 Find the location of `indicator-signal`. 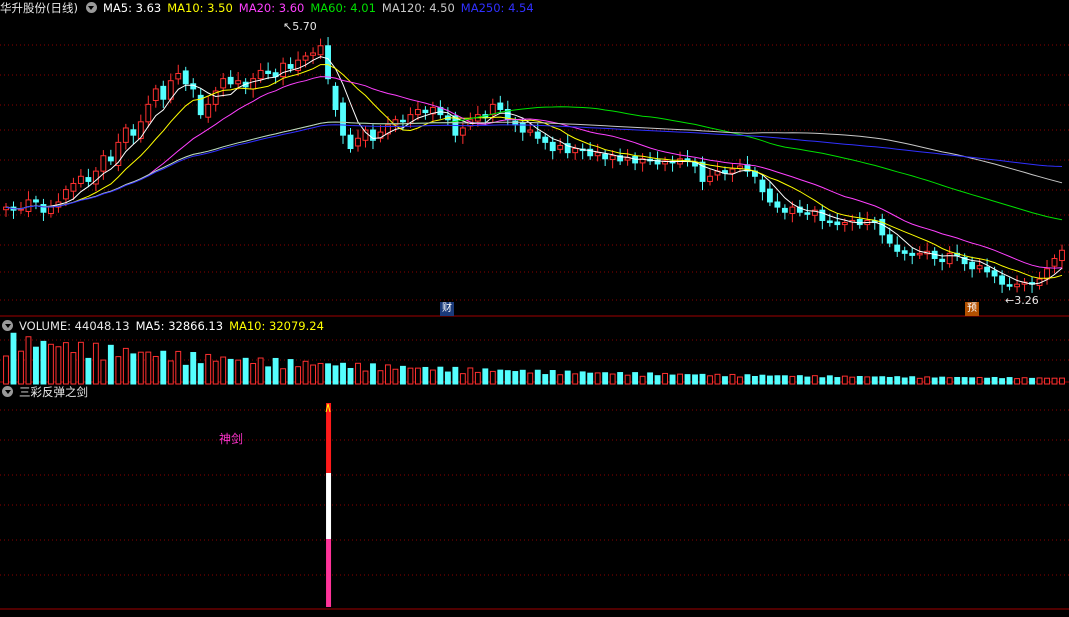

indicator-signal is located at coordinates (328, 505).